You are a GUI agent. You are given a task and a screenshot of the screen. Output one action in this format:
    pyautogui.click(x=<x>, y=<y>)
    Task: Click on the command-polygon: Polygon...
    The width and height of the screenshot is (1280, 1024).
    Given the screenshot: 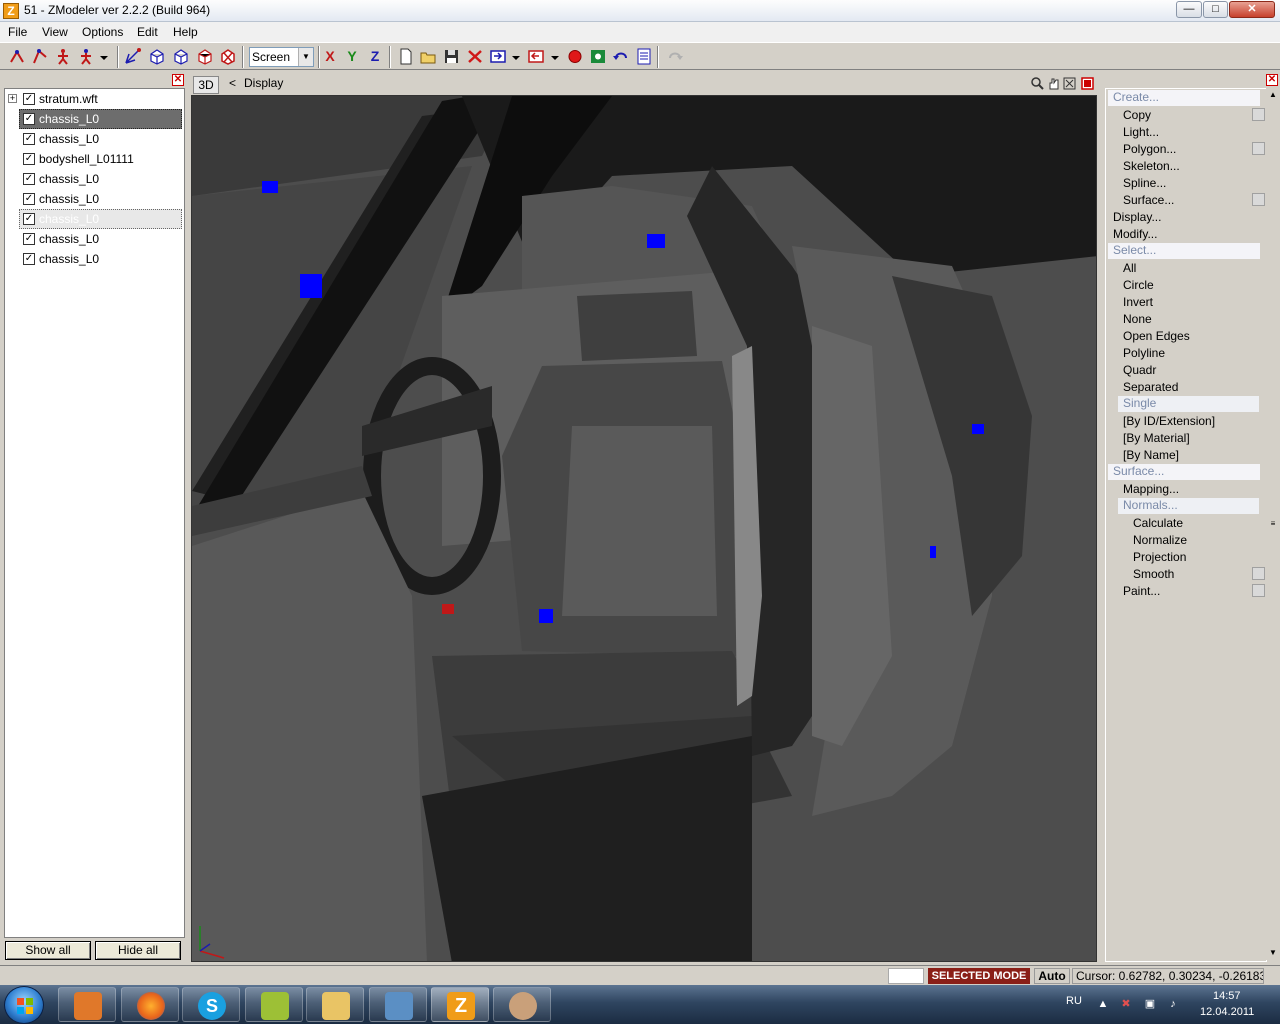 What is the action you would take?
    pyautogui.click(x=1149, y=149)
    